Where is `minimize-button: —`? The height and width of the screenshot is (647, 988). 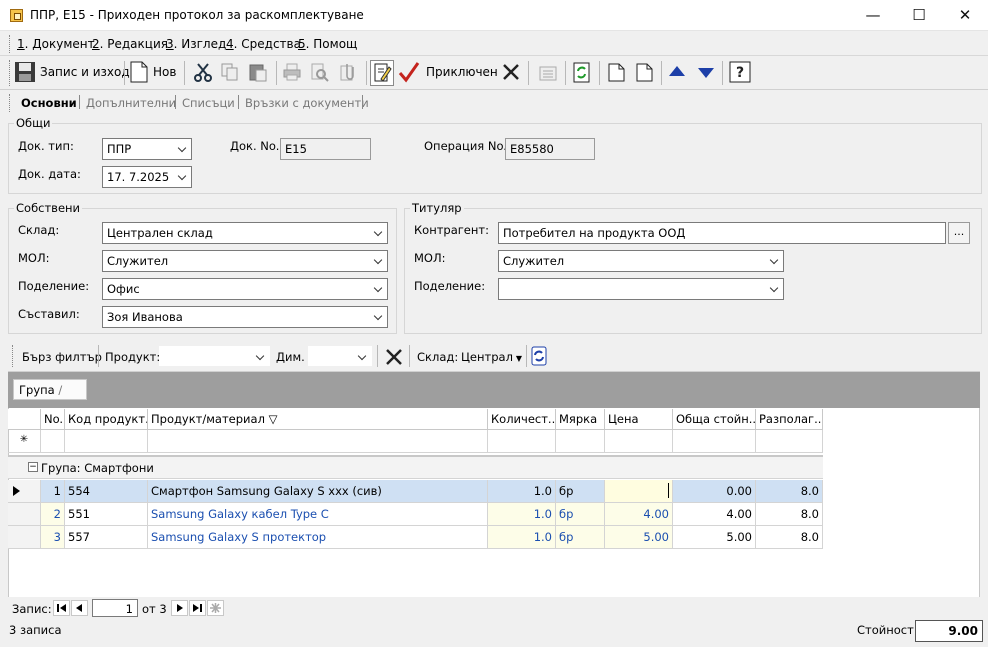 minimize-button: — is located at coordinates (873, 15).